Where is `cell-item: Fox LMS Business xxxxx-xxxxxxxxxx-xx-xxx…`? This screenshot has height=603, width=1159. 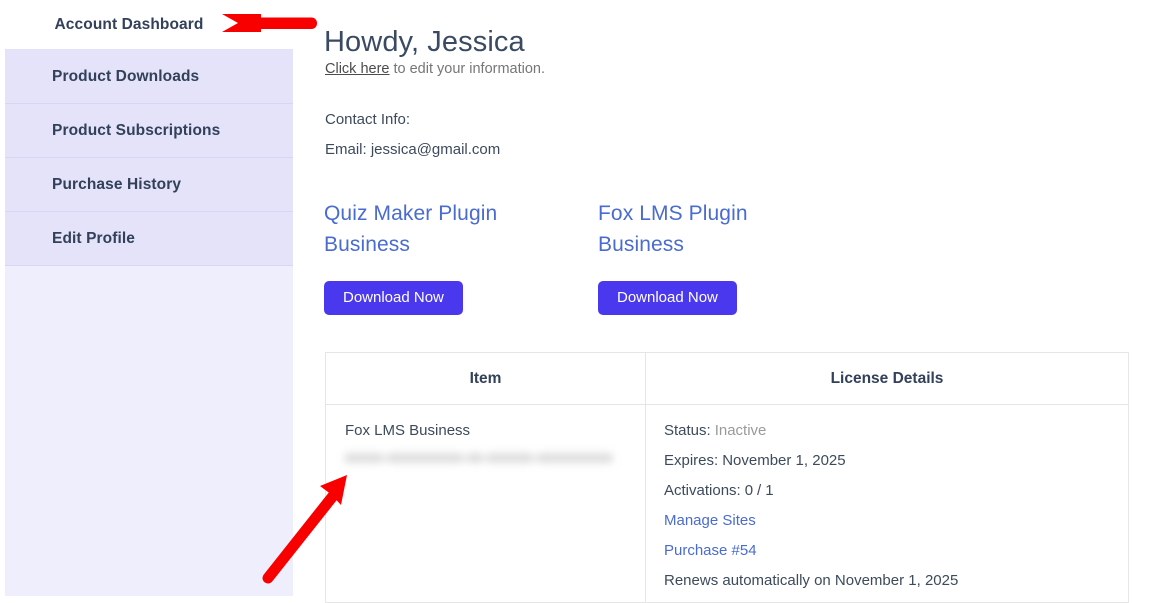
cell-item: Fox LMS Business xxxxx-xxxxxxxxxx-xx-xxx… is located at coordinates (485, 503).